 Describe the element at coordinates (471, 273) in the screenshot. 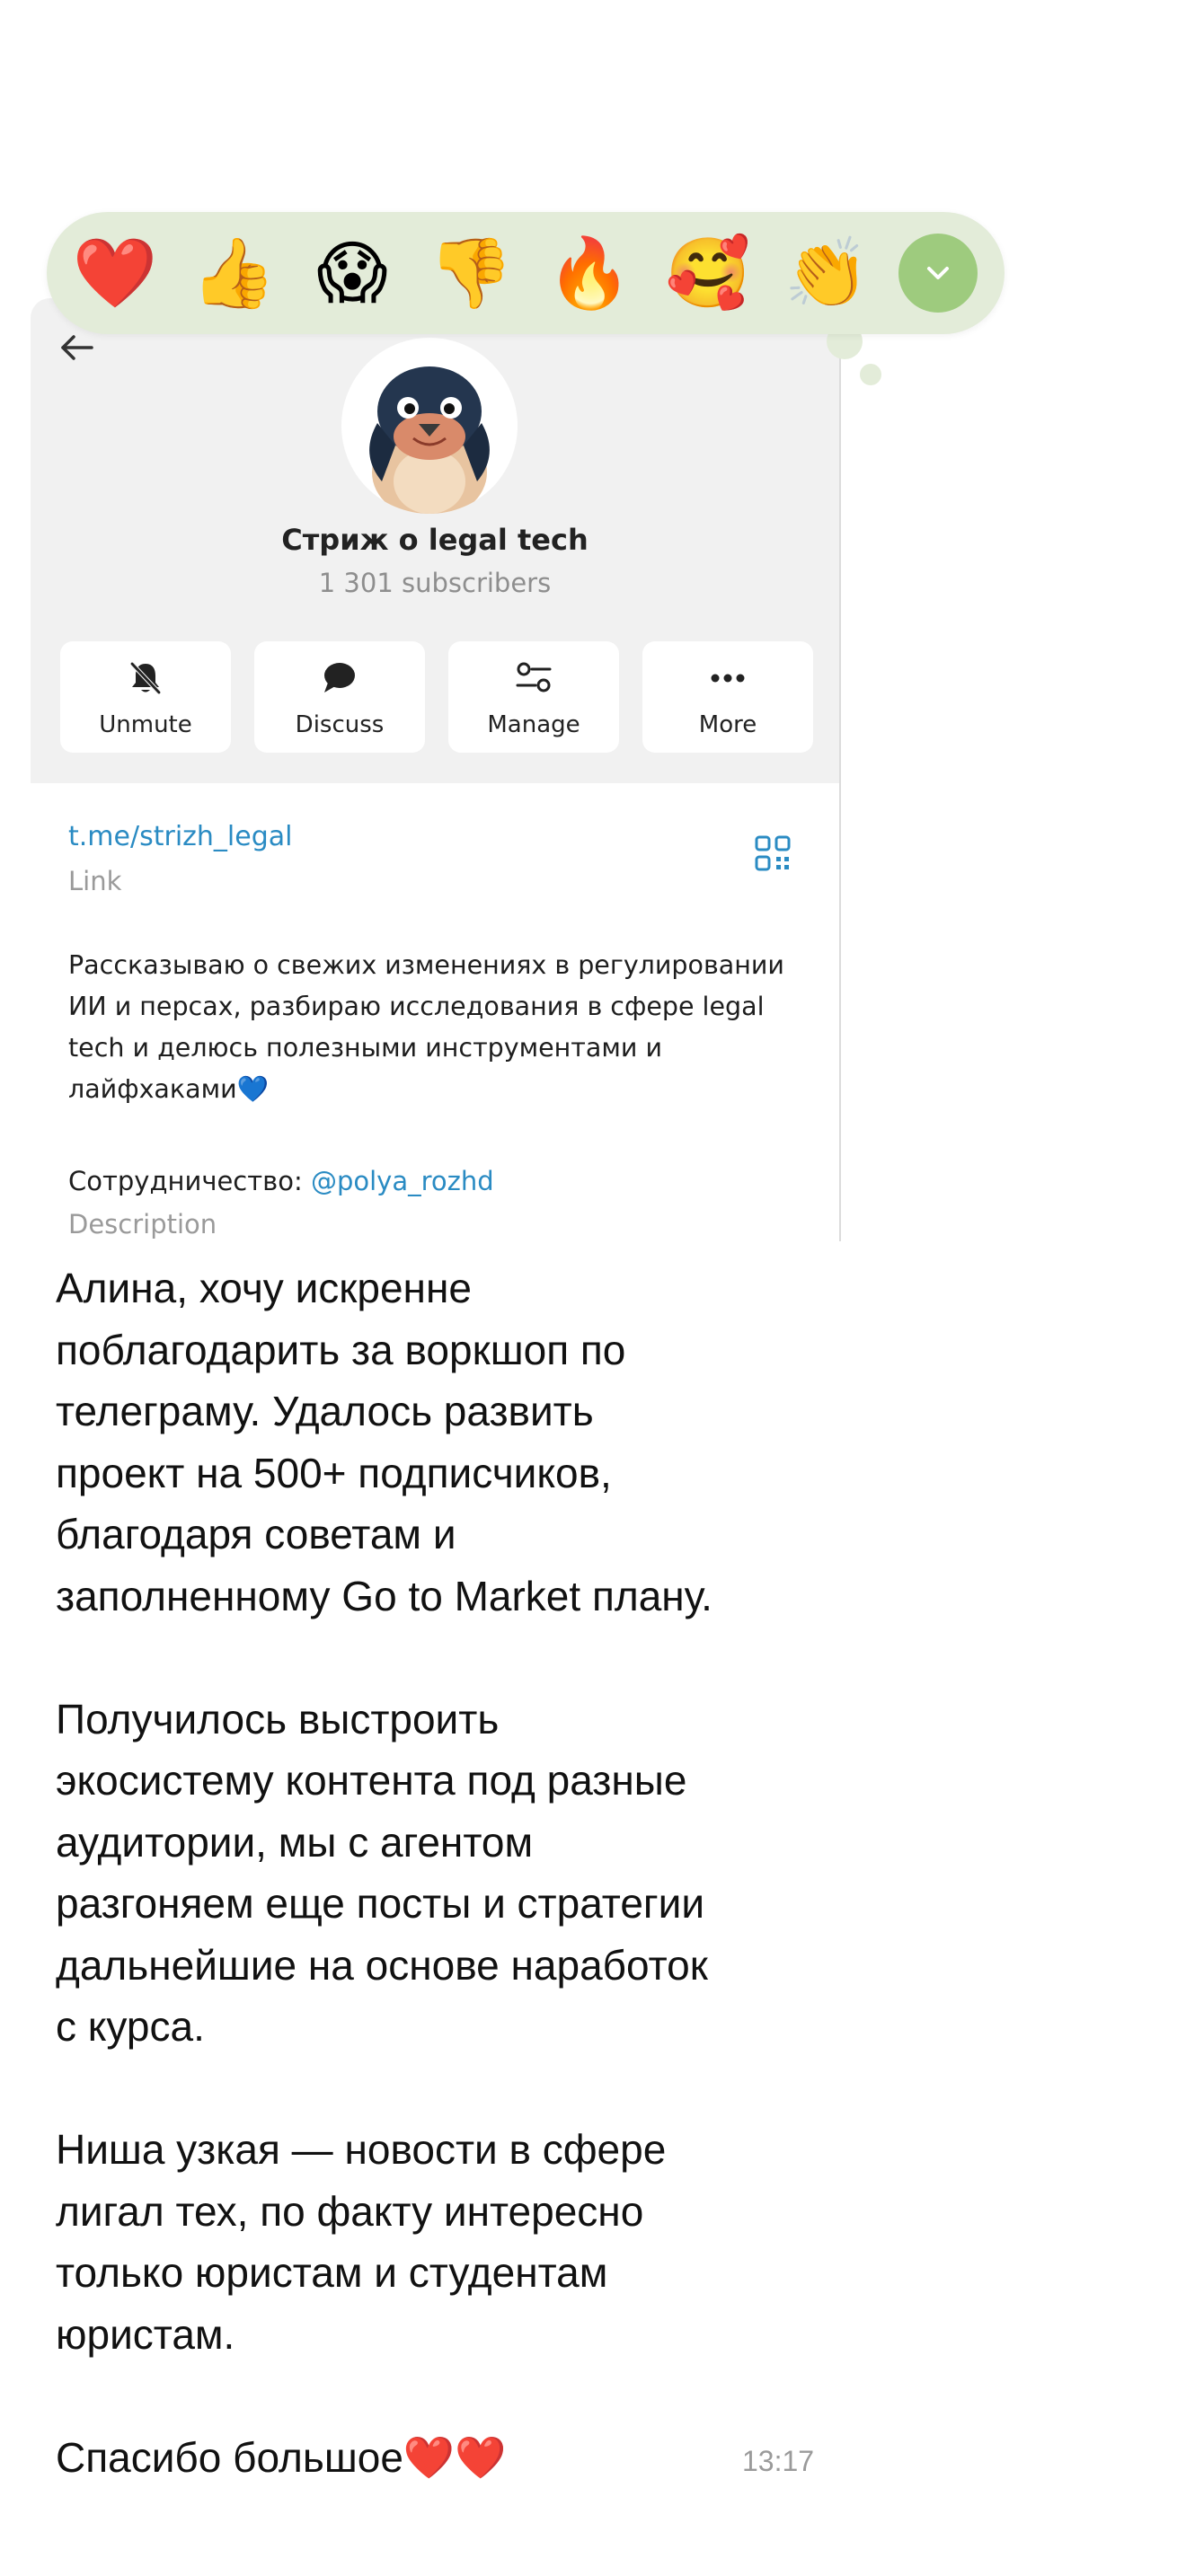

I see `reaction-thumbs-down: 👎` at that location.